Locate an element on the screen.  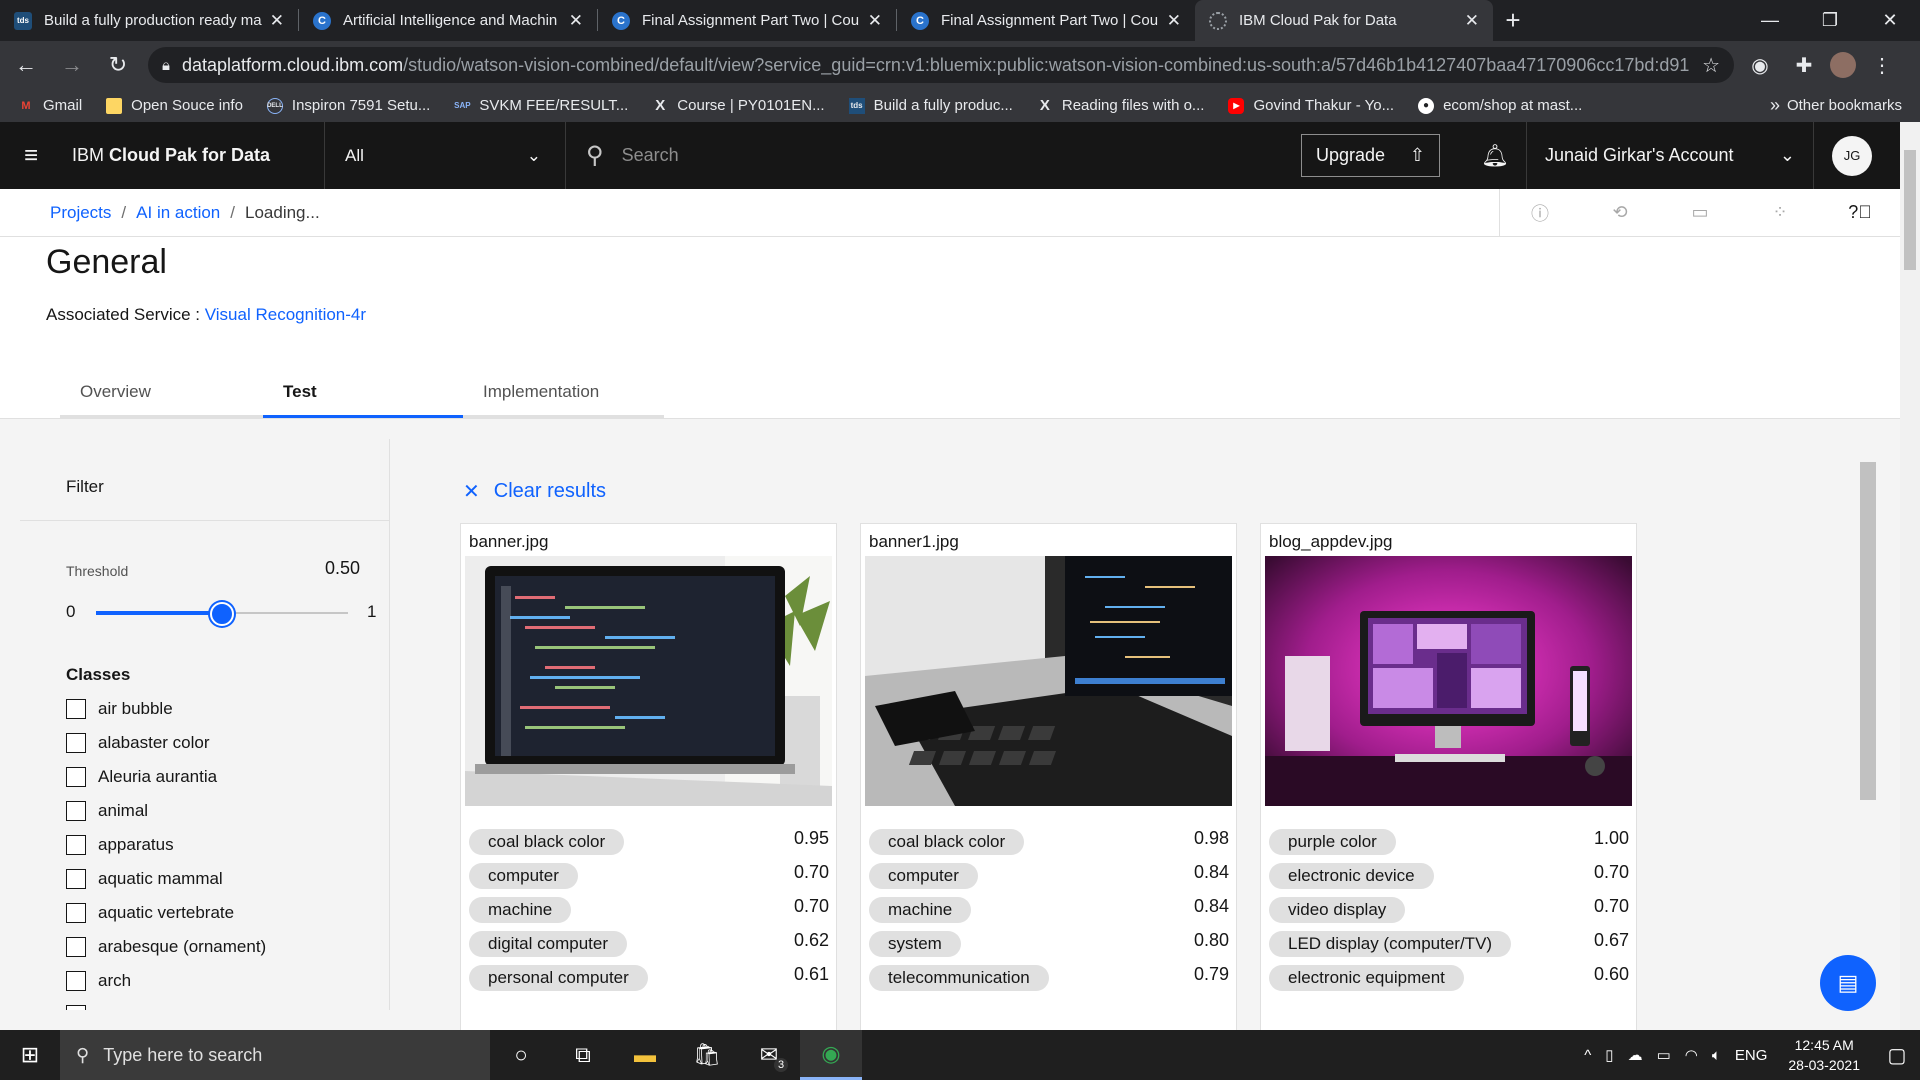
browser-tab: C Artificial Intelligence and Machin ✕ is located at coordinates (448, 20).